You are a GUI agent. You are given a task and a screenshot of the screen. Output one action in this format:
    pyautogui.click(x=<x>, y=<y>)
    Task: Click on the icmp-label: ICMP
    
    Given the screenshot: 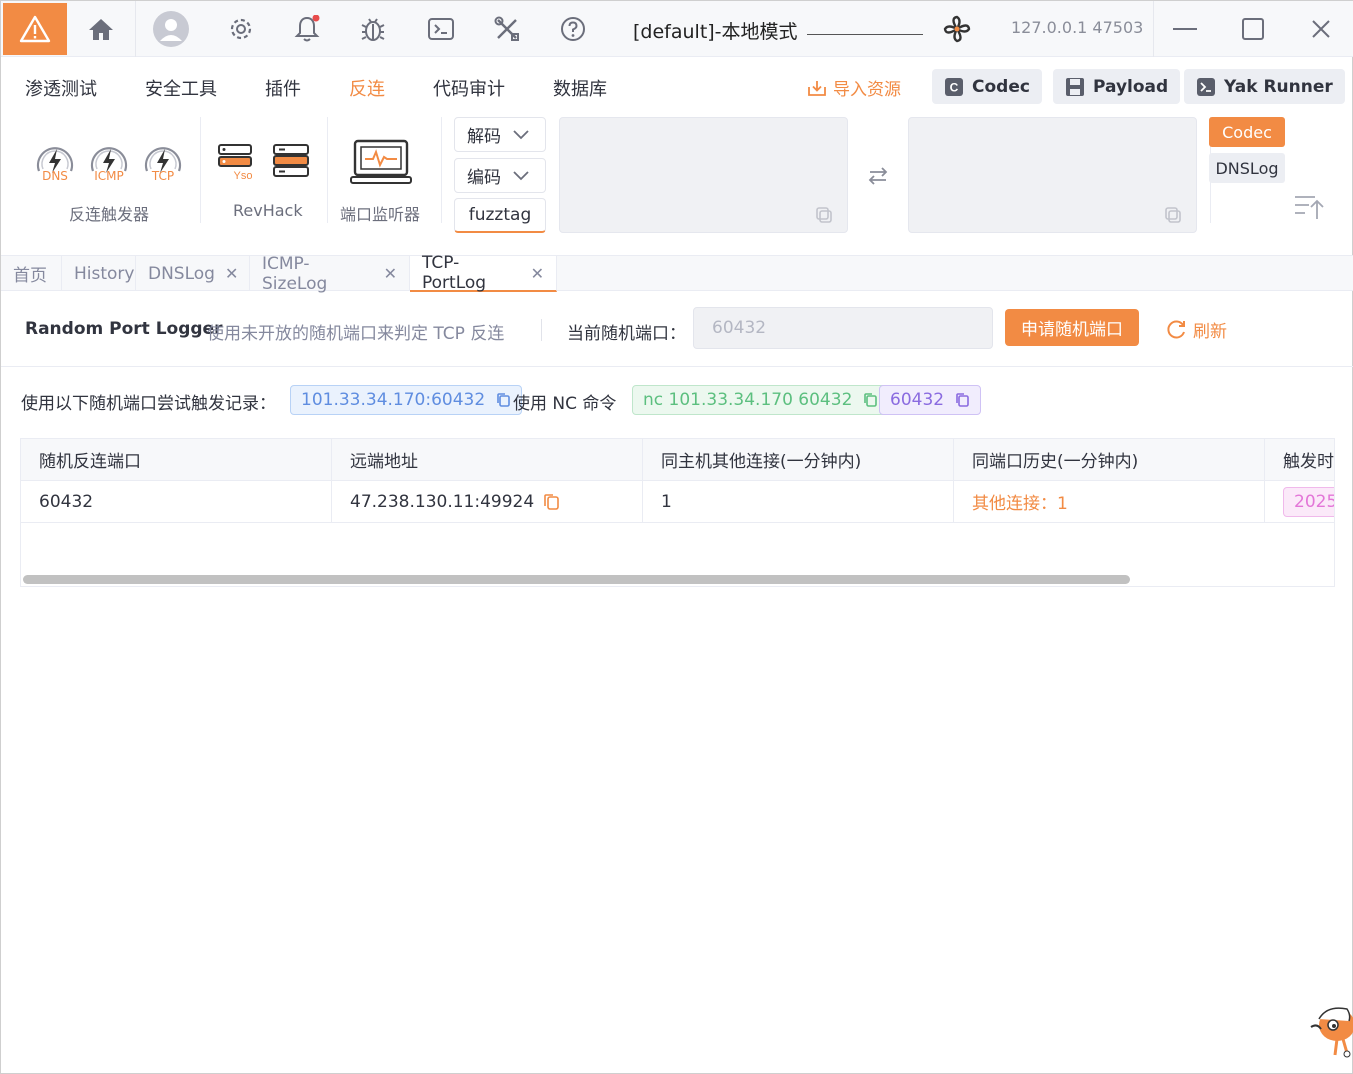 What is the action you would take?
    pyautogui.click(x=109, y=176)
    